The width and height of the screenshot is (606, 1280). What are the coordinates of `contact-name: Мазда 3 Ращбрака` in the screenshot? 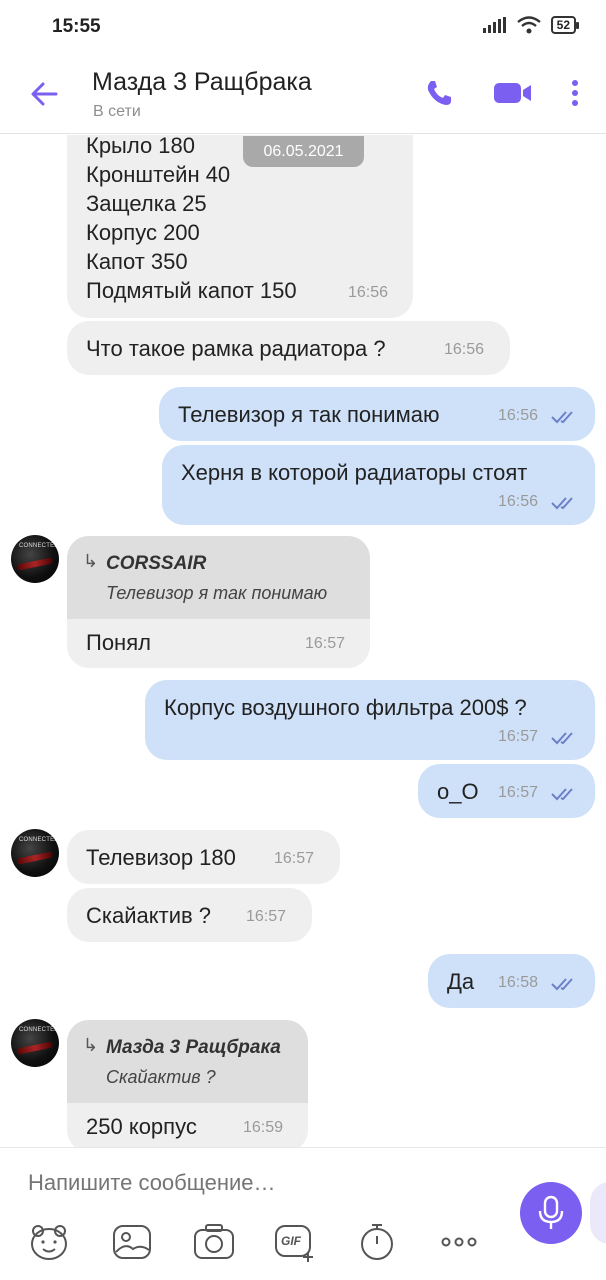 It's located at (202, 82).